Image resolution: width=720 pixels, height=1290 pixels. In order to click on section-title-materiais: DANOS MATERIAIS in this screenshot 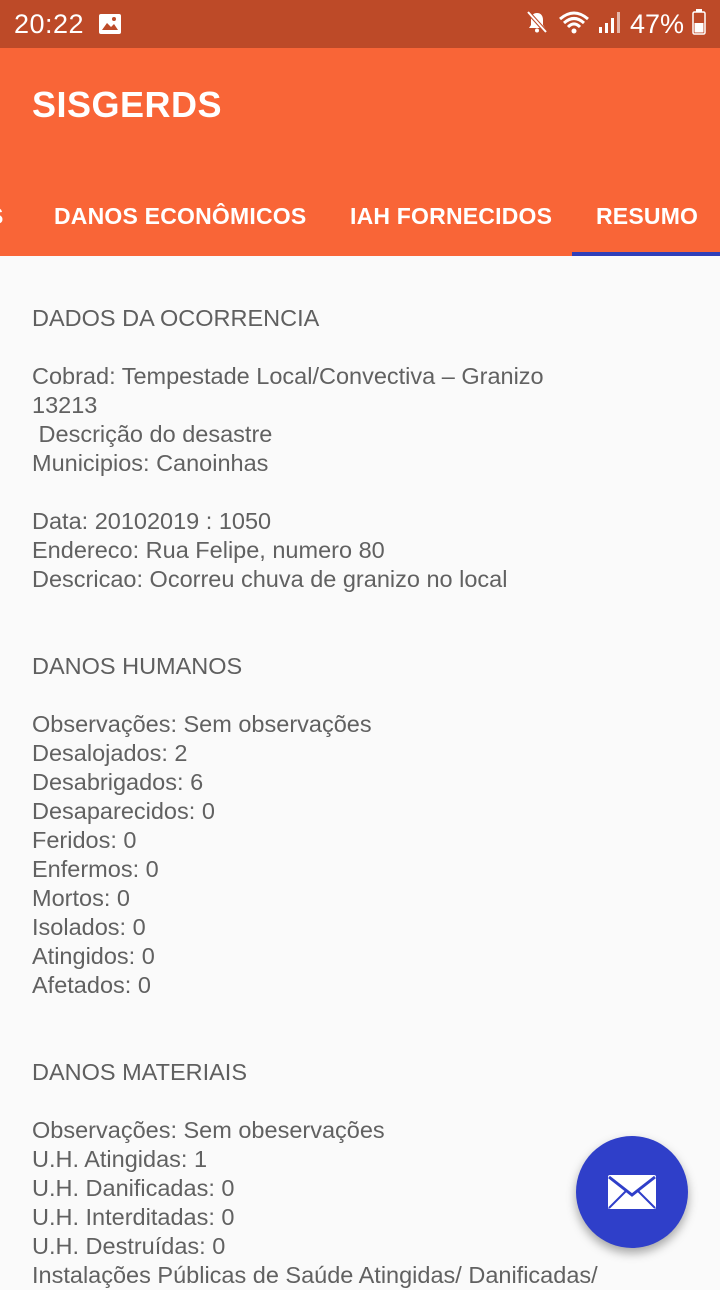, I will do `click(140, 1072)`.